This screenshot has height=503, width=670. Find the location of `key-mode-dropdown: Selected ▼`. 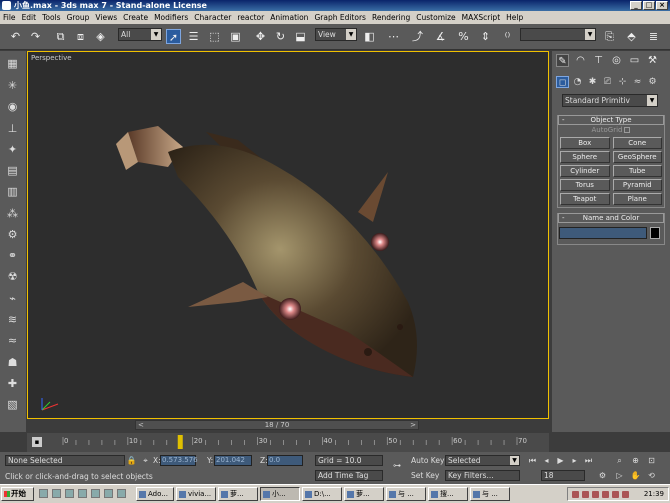

key-mode-dropdown: Selected ▼ is located at coordinates (482, 460).